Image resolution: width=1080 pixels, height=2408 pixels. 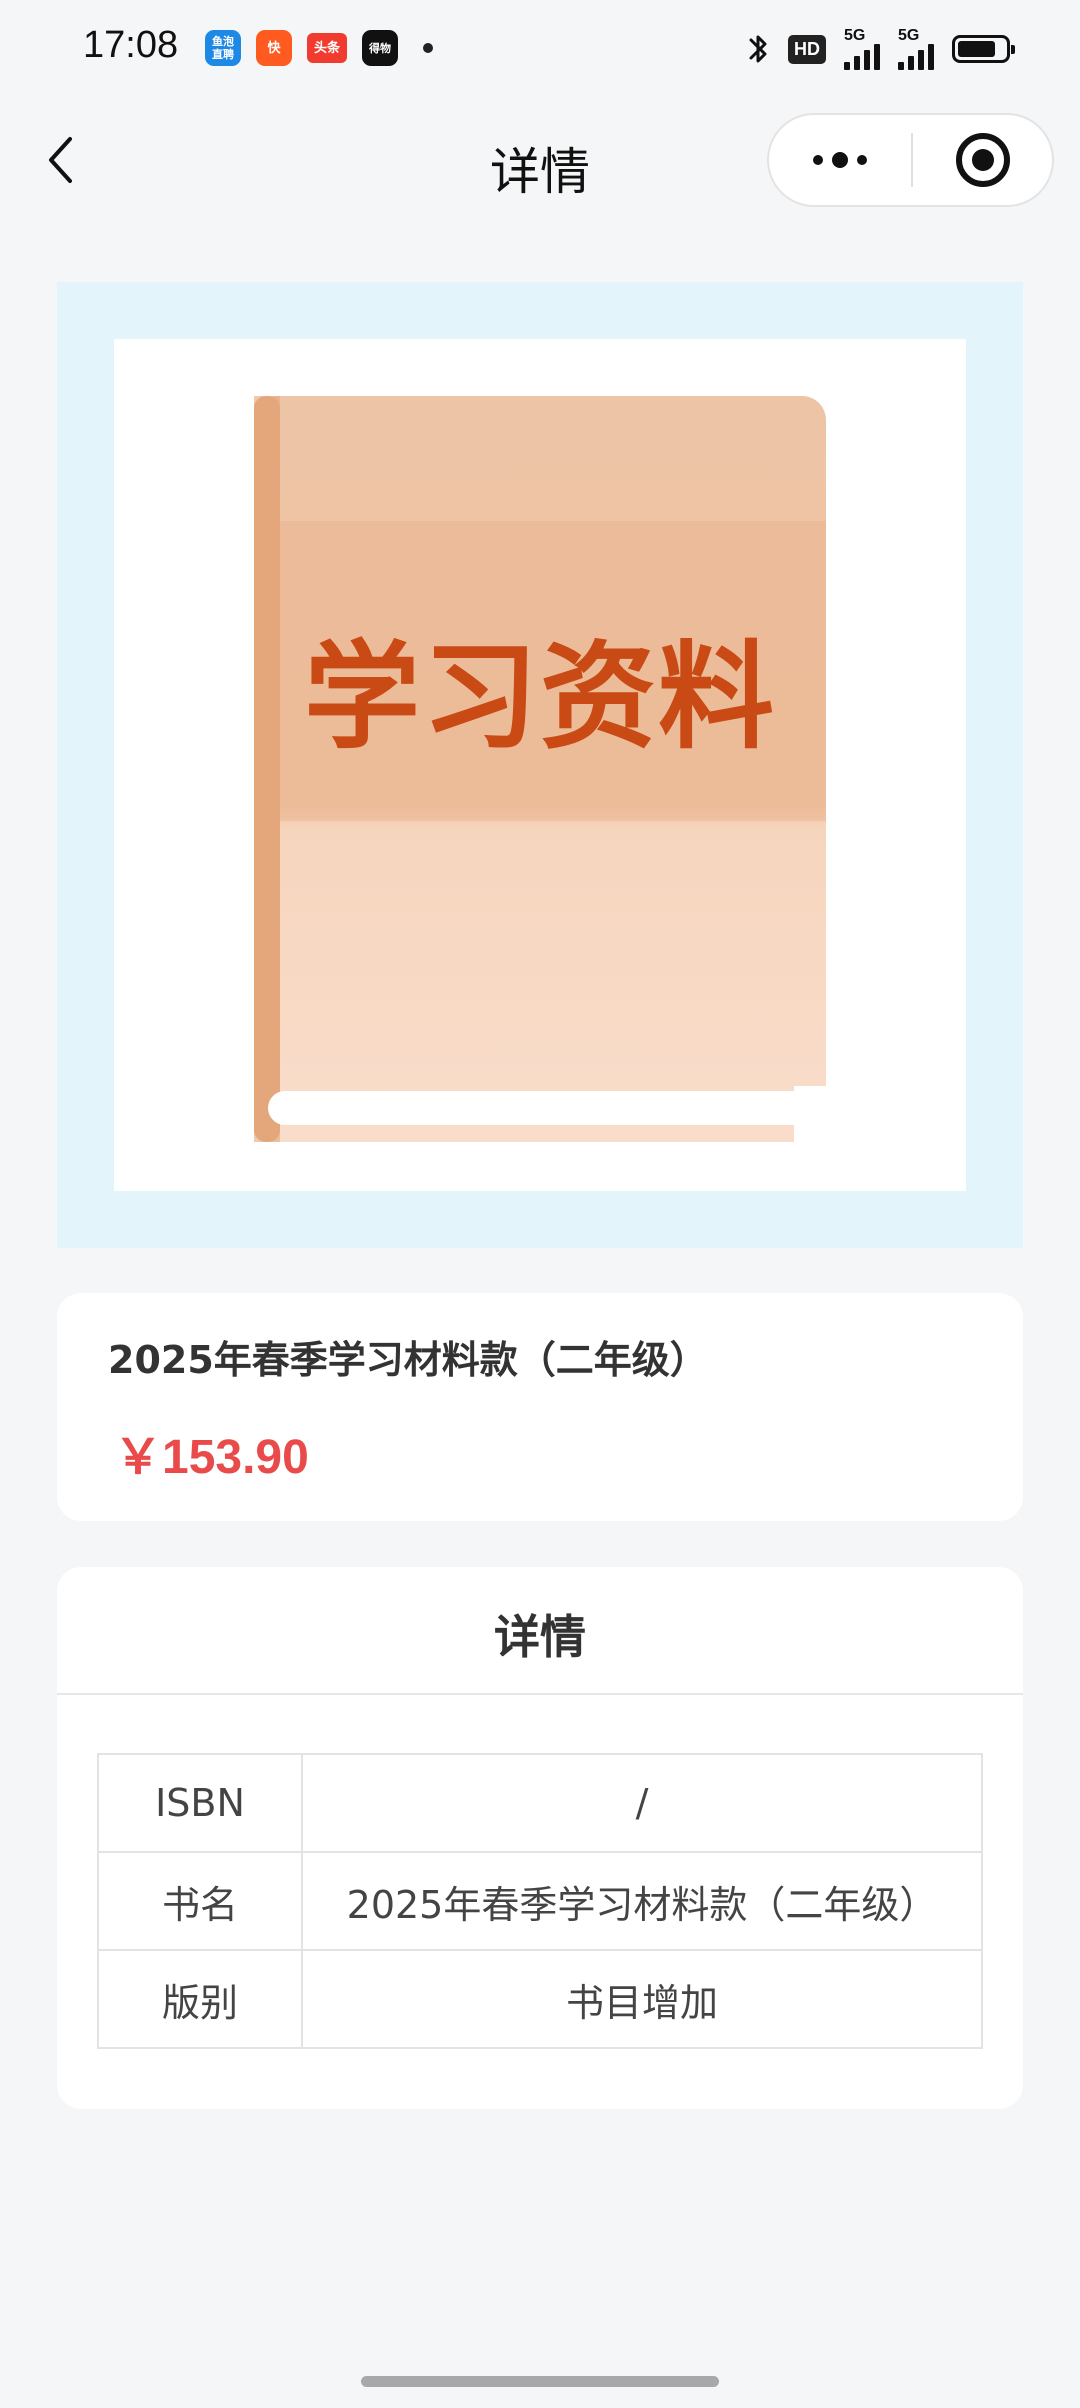 I want to click on notification-icons: 鱼泡 直聘 快 头条 得物, so click(x=319, y=48).